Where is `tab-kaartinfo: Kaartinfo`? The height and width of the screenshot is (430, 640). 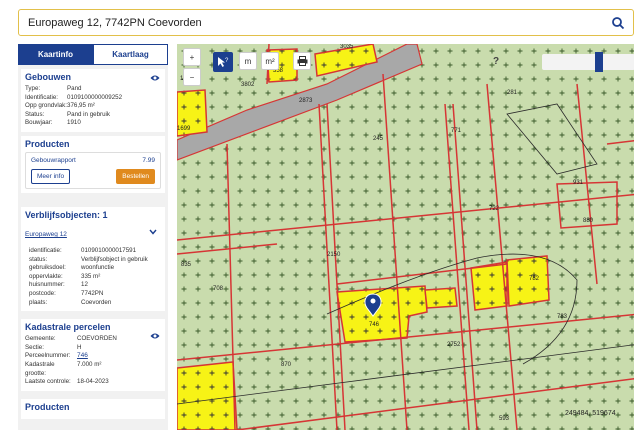
tab-kaartinfo: Kaartinfo is located at coordinates (55, 54).